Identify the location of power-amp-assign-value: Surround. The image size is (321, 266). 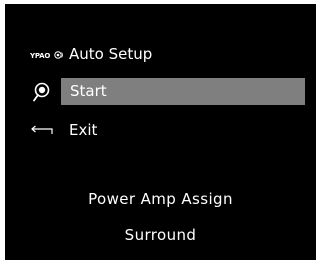
(160, 235).